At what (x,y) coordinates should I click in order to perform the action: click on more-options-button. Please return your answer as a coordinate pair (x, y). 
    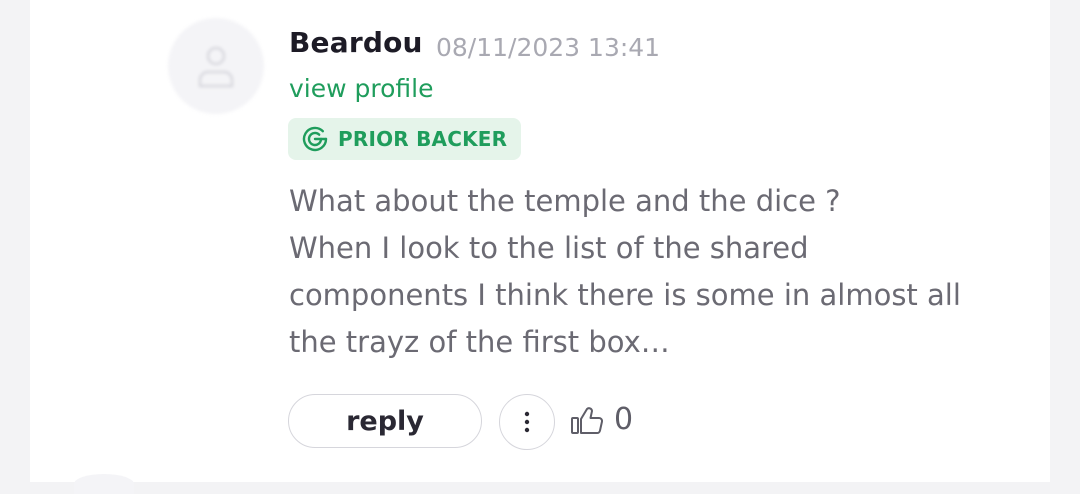
    Looking at the image, I should click on (527, 422).